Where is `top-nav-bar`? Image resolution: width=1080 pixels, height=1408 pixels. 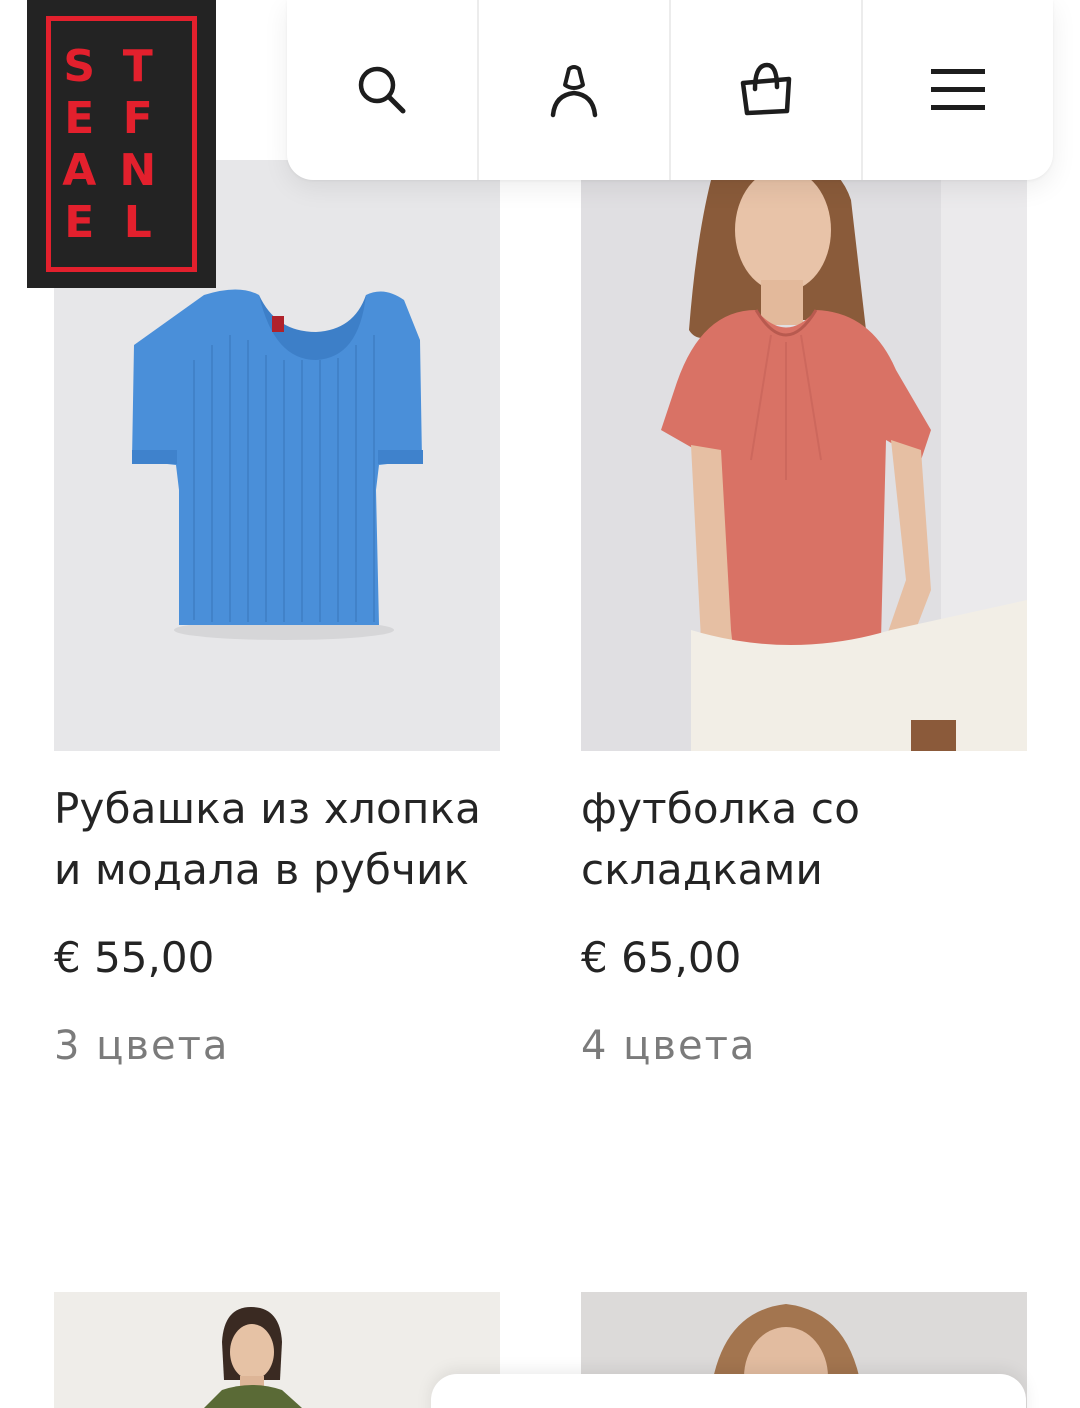 top-nav-bar is located at coordinates (670, 90).